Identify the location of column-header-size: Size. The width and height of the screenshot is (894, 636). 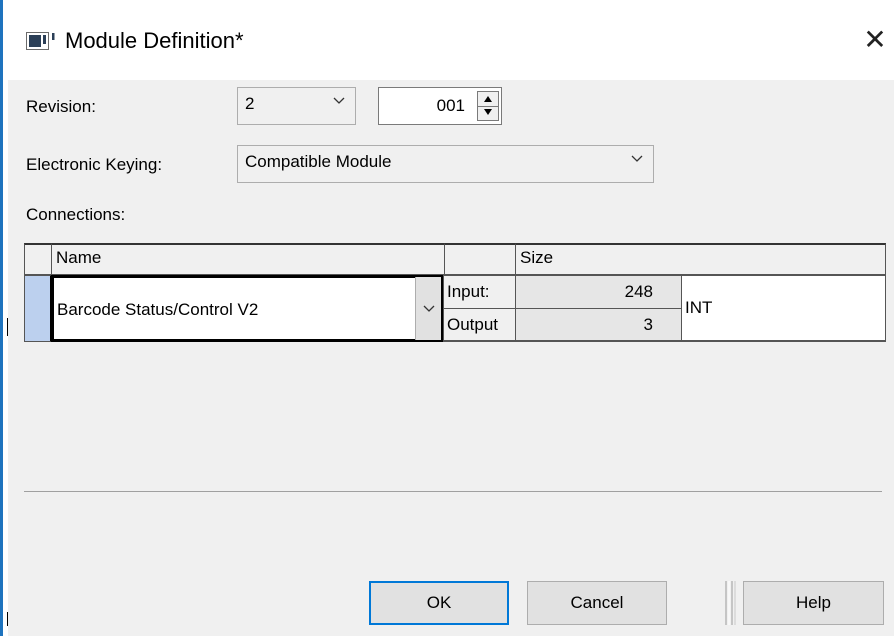
(700, 259).